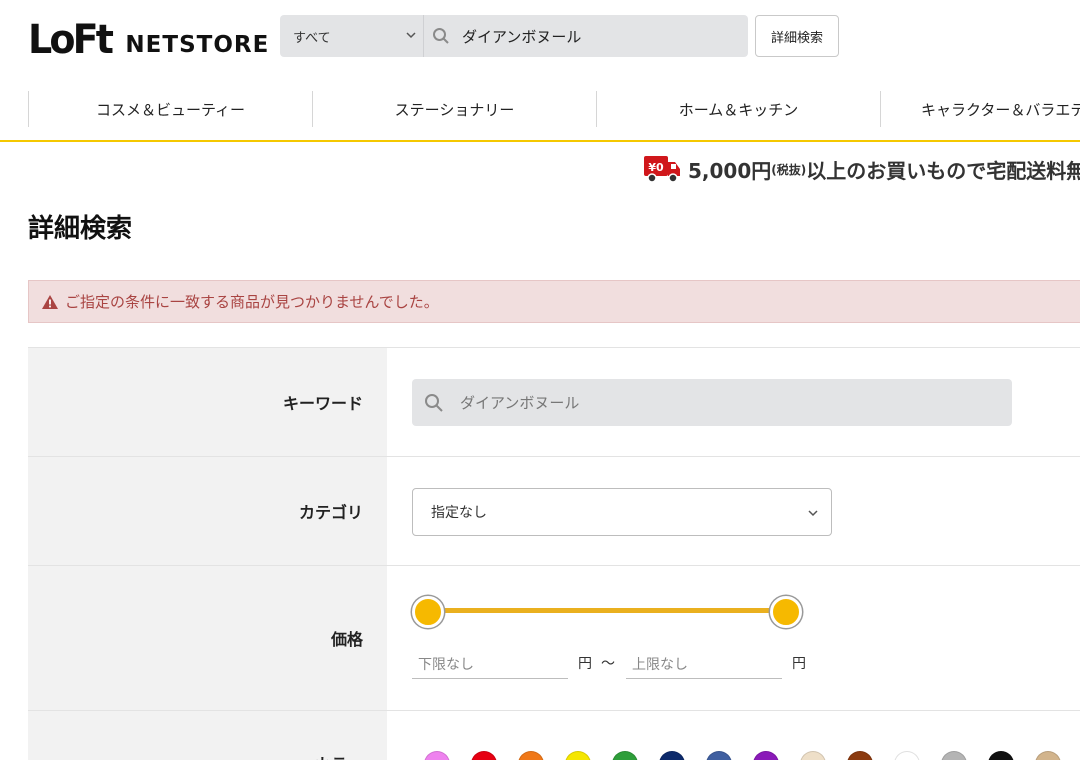 The width and height of the screenshot is (1080, 760). What do you see at coordinates (207, 402) in the screenshot?
I see `keyword-label: キーワード` at bounding box center [207, 402].